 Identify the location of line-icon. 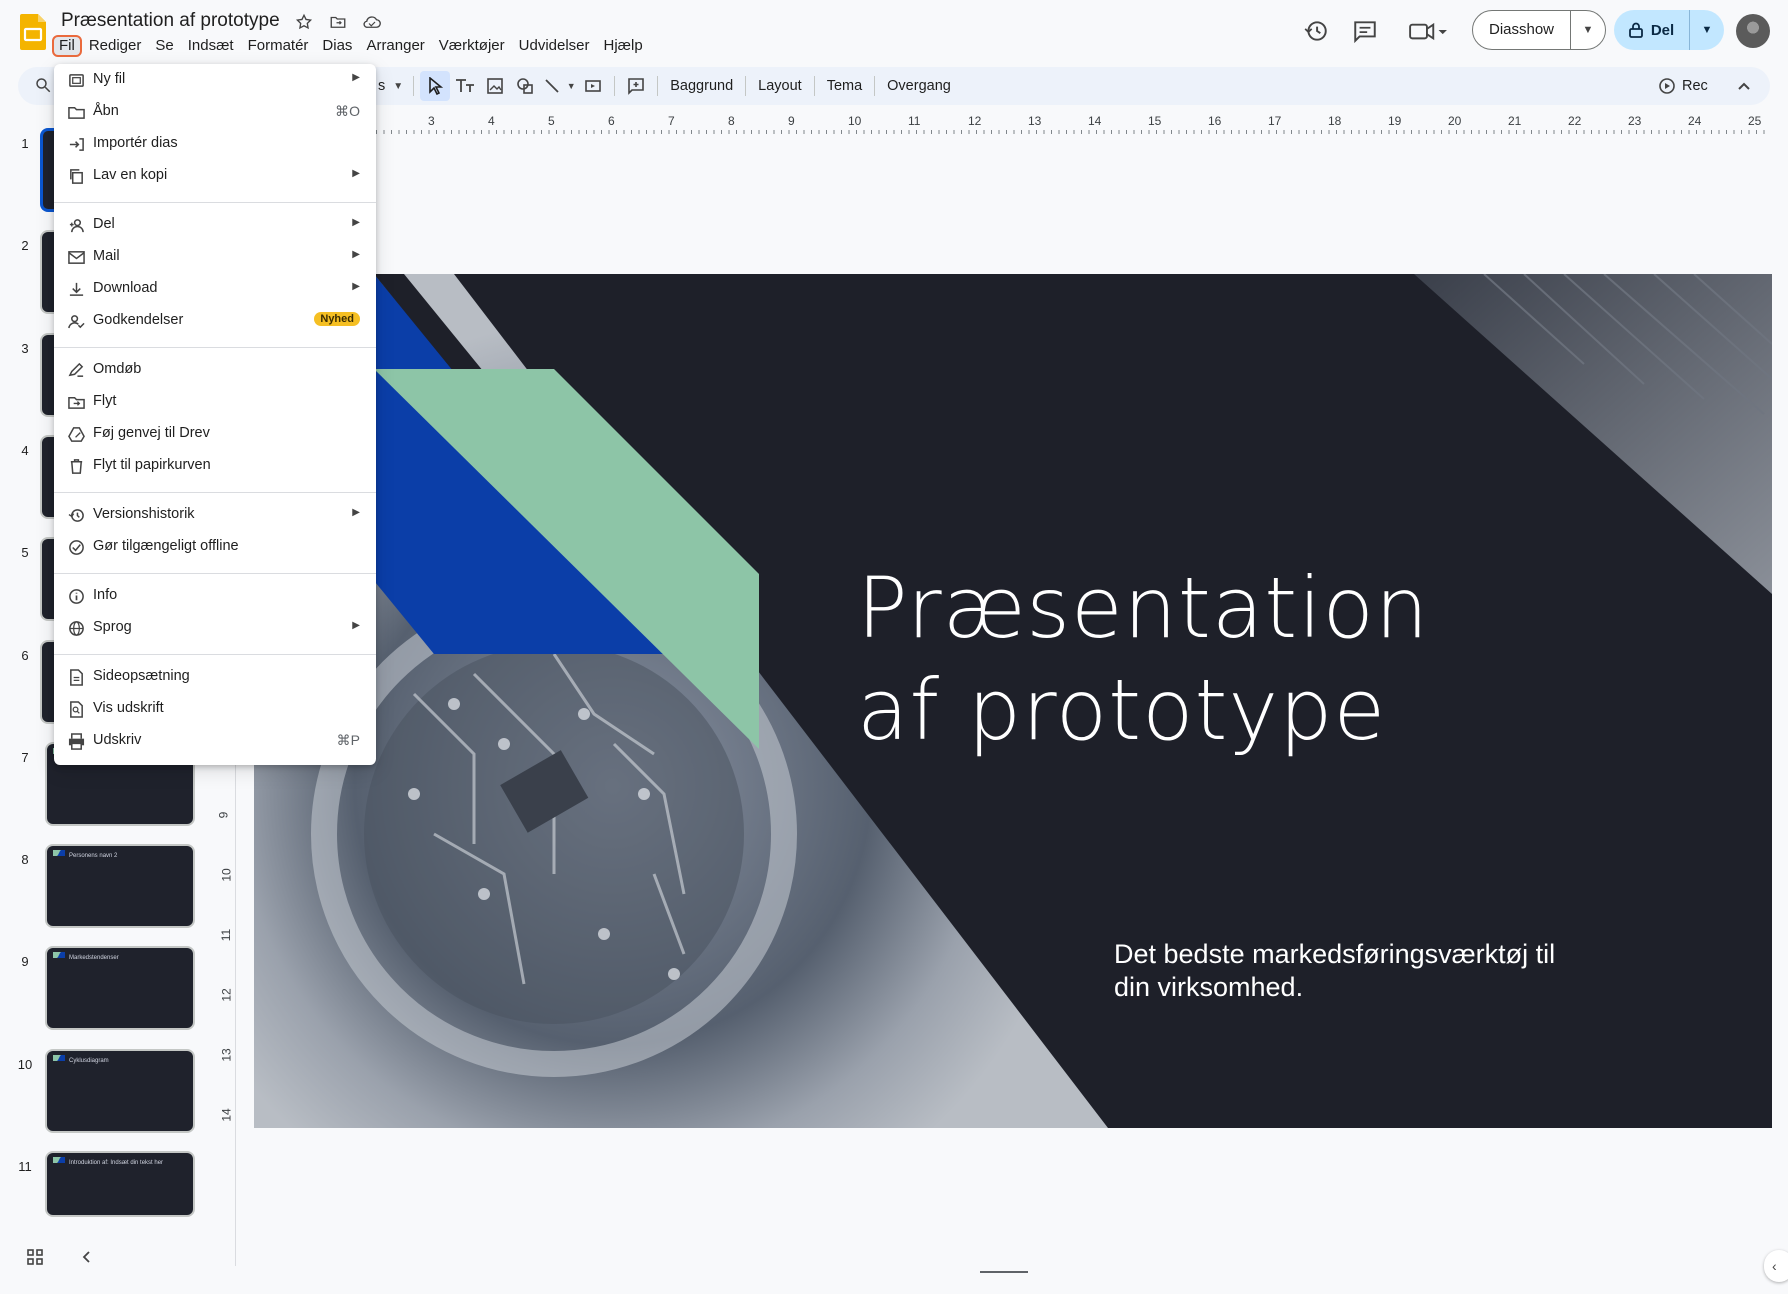
(552, 86).